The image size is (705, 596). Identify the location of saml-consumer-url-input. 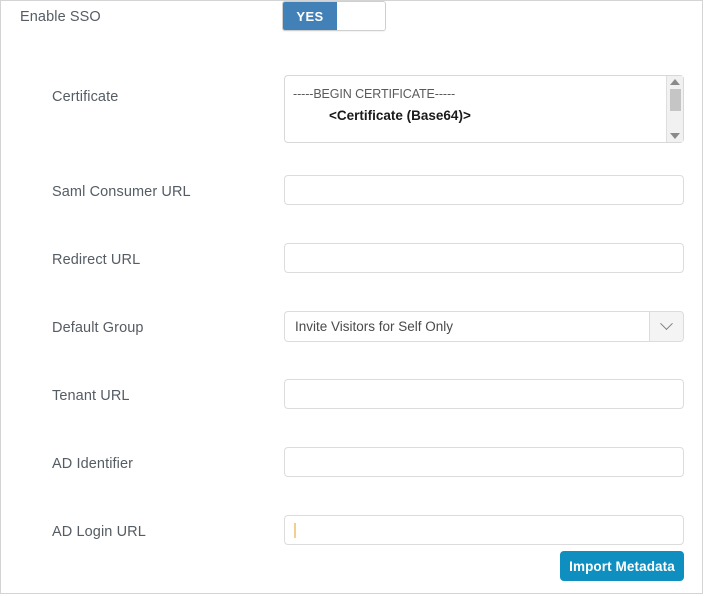
(484, 190).